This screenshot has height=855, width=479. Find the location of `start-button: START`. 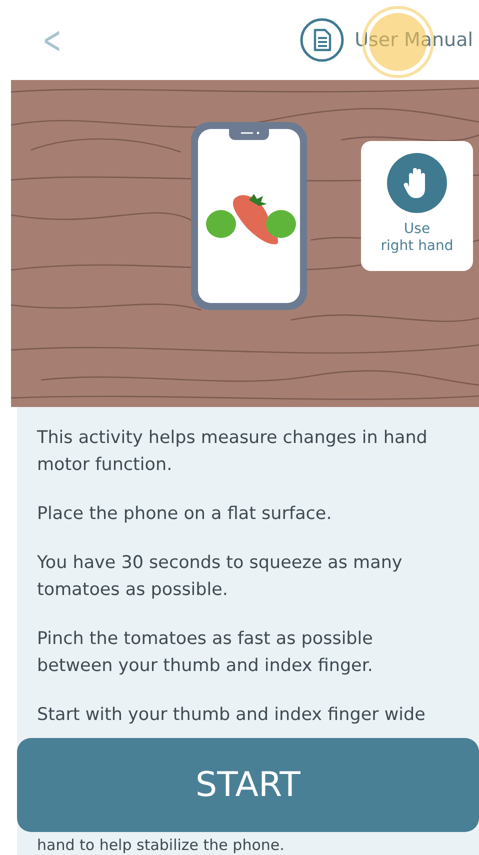

start-button: START is located at coordinates (248, 785).